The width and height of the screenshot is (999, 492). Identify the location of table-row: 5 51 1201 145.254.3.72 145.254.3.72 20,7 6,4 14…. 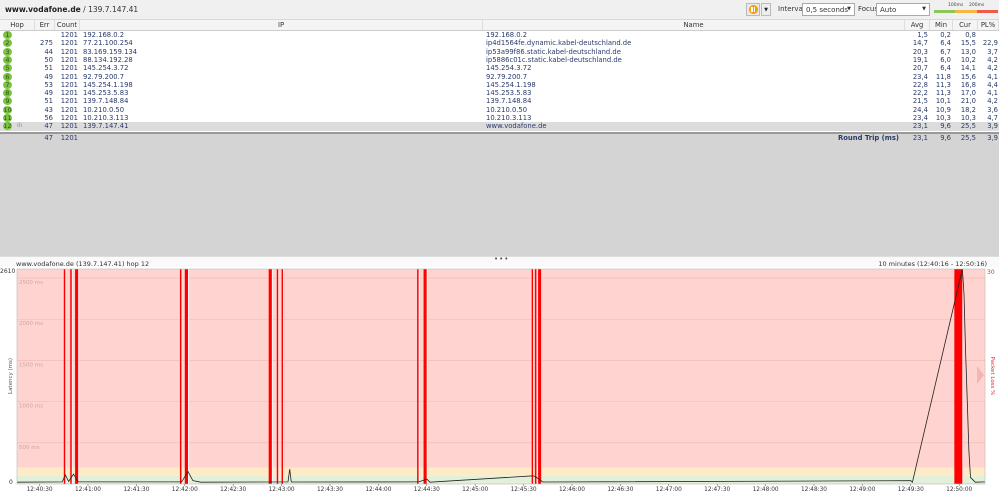
(499, 68).